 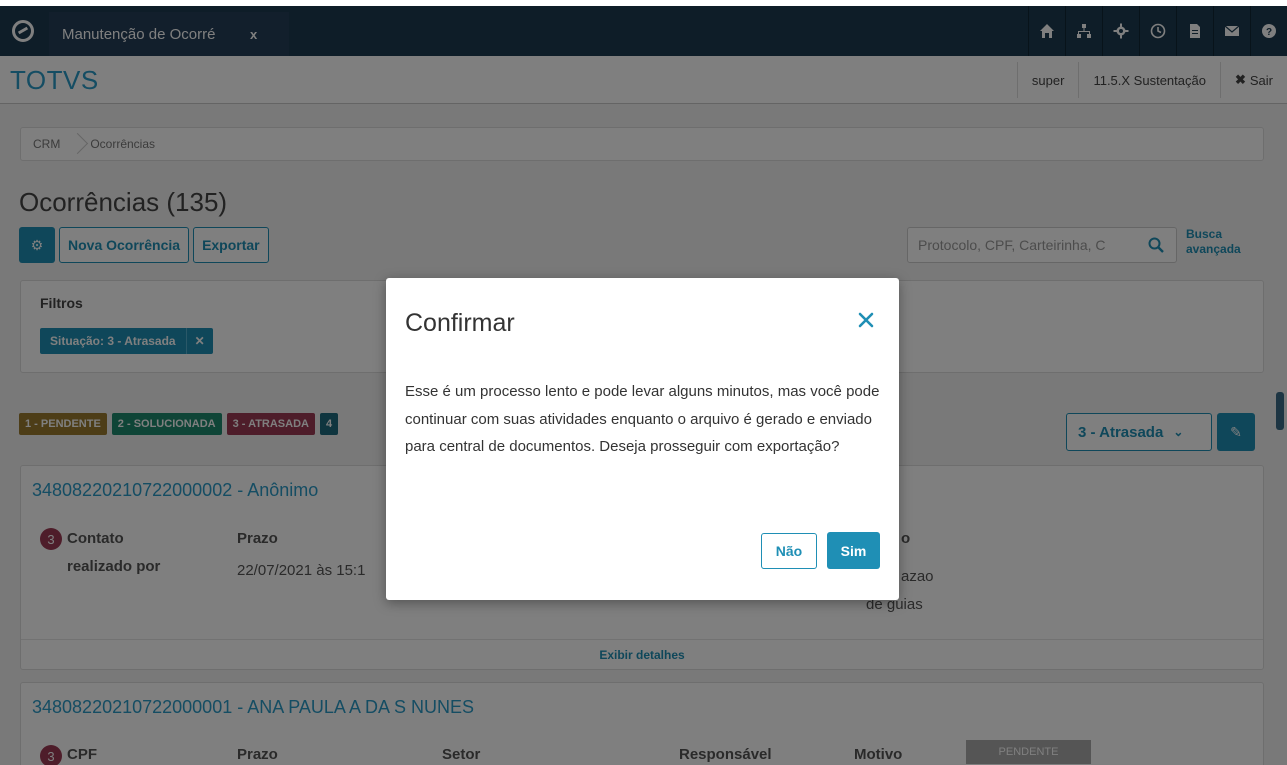 I want to click on close-icon, so click(x=866, y=320).